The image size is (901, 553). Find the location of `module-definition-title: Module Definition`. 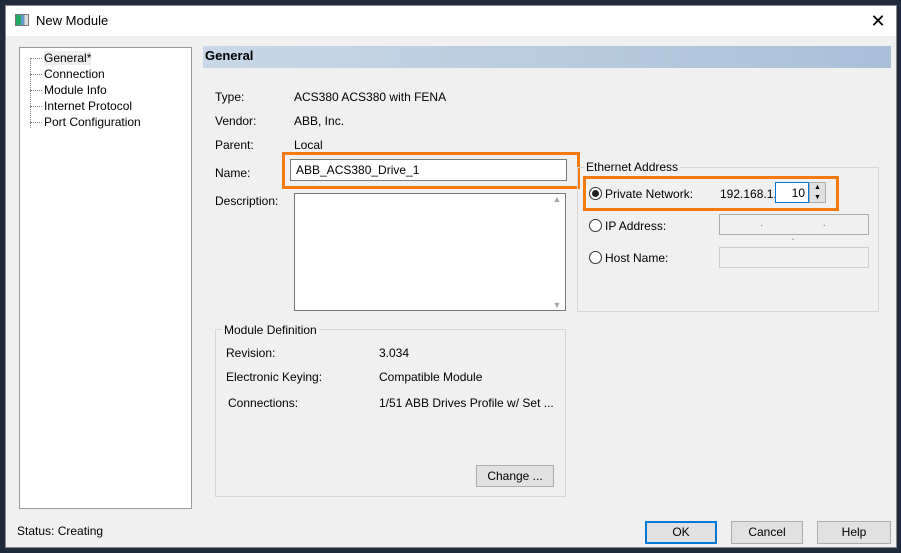

module-definition-title: Module Definition is located at coordinates (270, 330).